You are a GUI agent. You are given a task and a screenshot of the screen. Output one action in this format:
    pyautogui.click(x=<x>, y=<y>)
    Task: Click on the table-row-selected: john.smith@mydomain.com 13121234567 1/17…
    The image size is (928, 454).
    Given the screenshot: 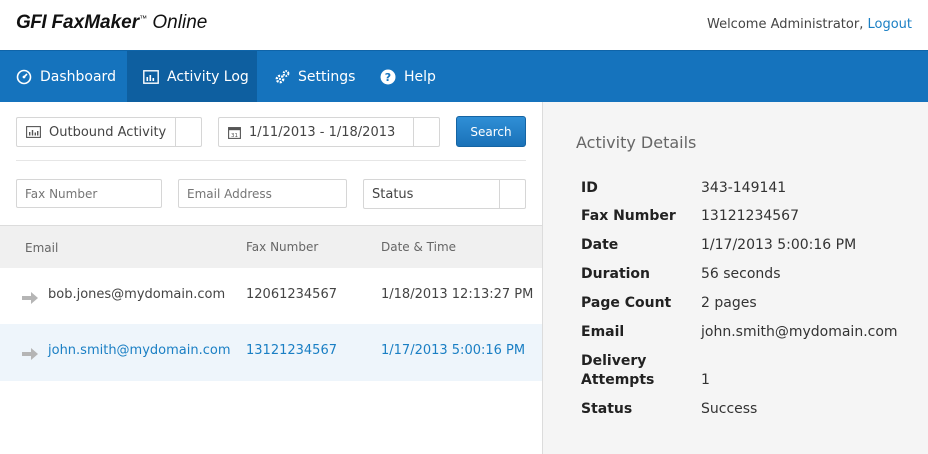 What is the action you would take?
    pyautogui.click(x=271, y=352)
    